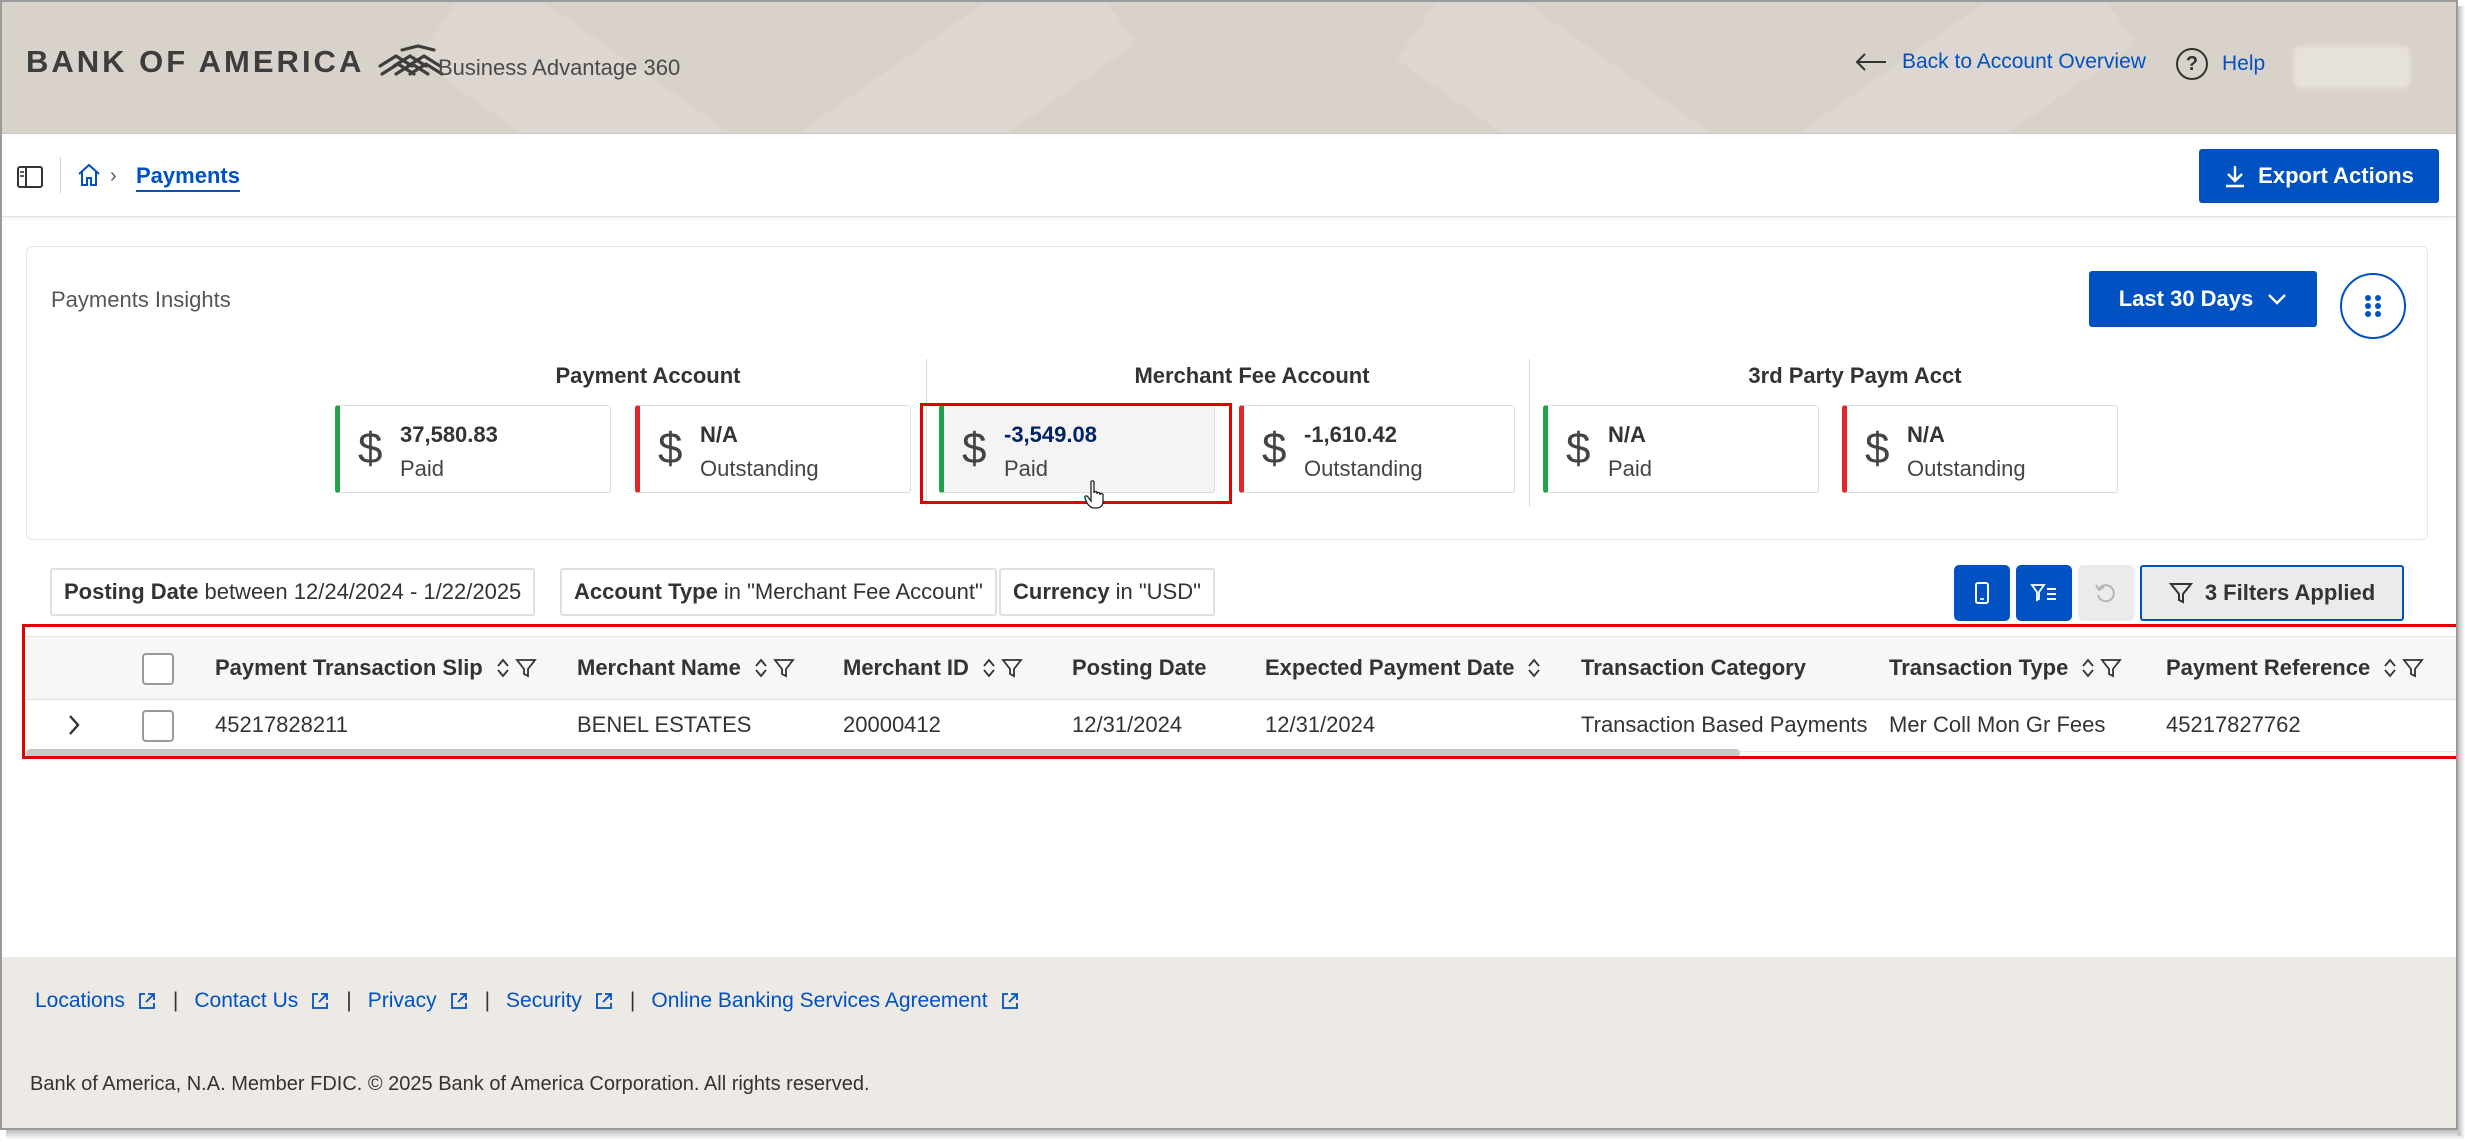 The width and height of the screenshot is (2465, 1142). Describe the element at coordinates (2235, 177) in the screenshot. I see `download-icon` at that location.